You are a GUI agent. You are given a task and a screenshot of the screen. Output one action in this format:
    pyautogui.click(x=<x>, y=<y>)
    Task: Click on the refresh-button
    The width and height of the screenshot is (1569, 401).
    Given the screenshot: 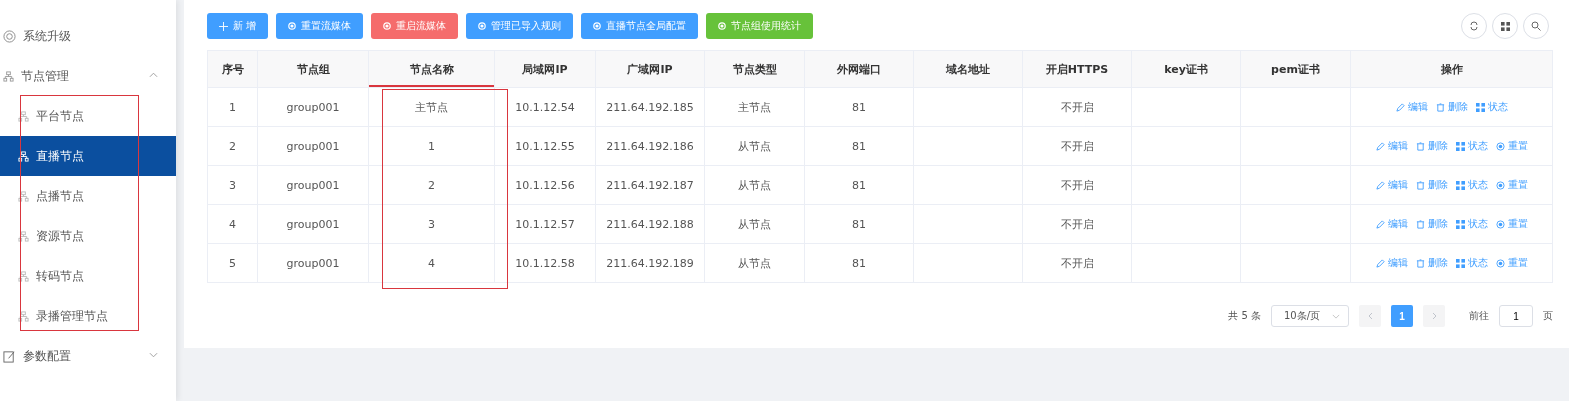 What is the action you would take?
    pyautogui.click(x=1474, y=26)
    